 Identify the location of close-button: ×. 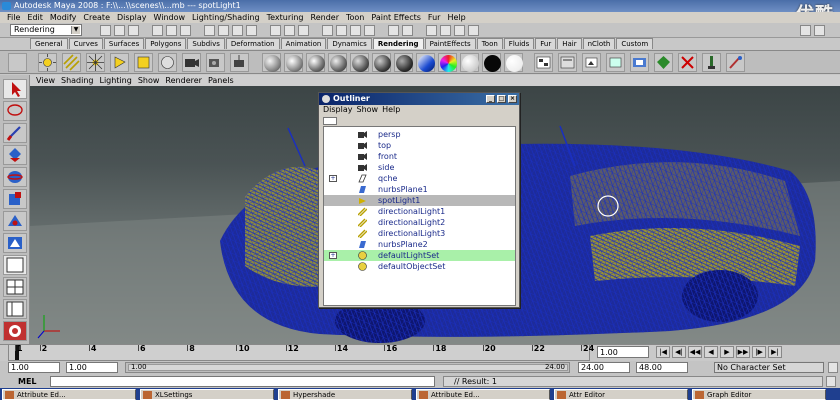
(512, 99).